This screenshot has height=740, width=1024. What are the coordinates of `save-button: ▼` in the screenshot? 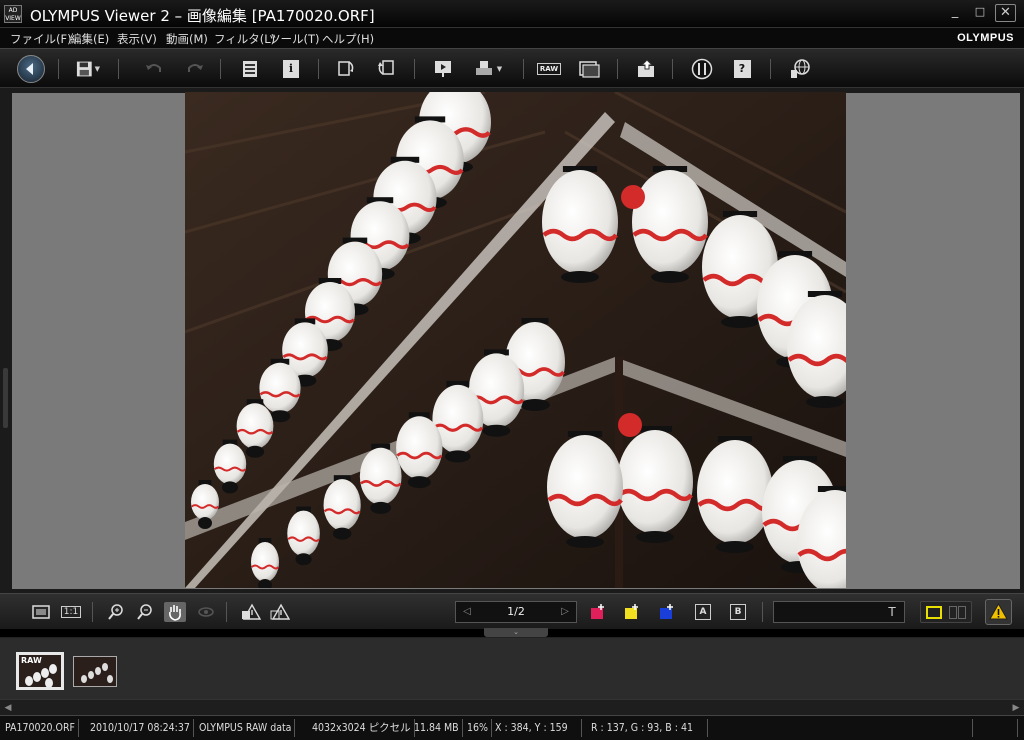 It's located at (88, 69).